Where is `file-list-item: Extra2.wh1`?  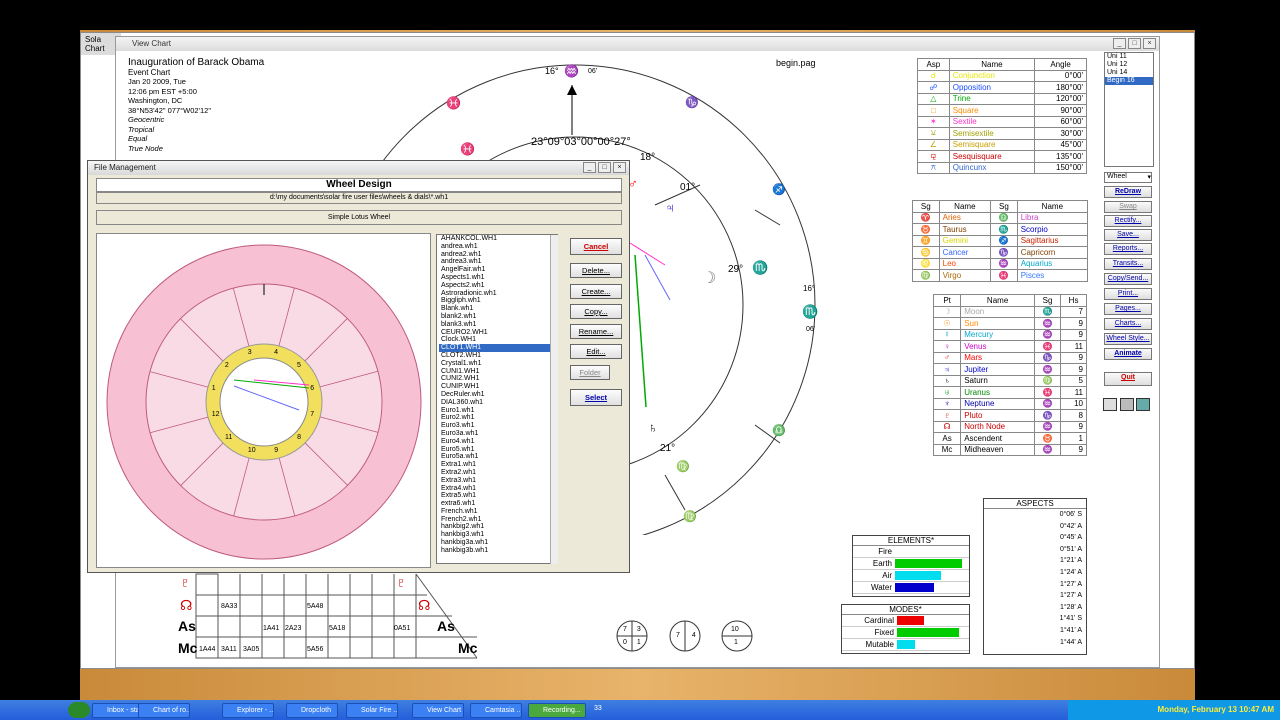 file-list-item: Extra2.wh1 is located at coordinates (498, 473).